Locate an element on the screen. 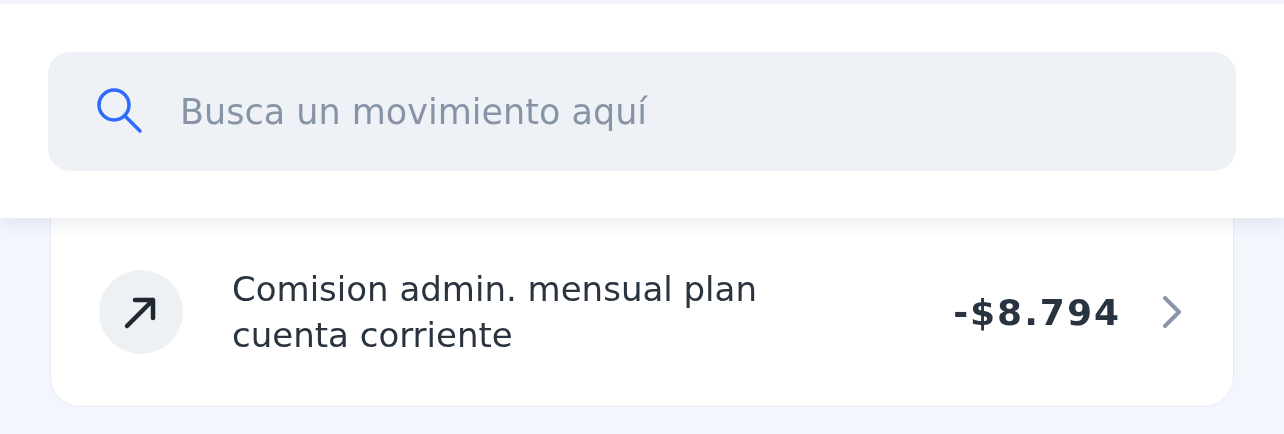  movement-description: Comision admin. mensual plan cuenta corriente is located at coordinates (495, 312).